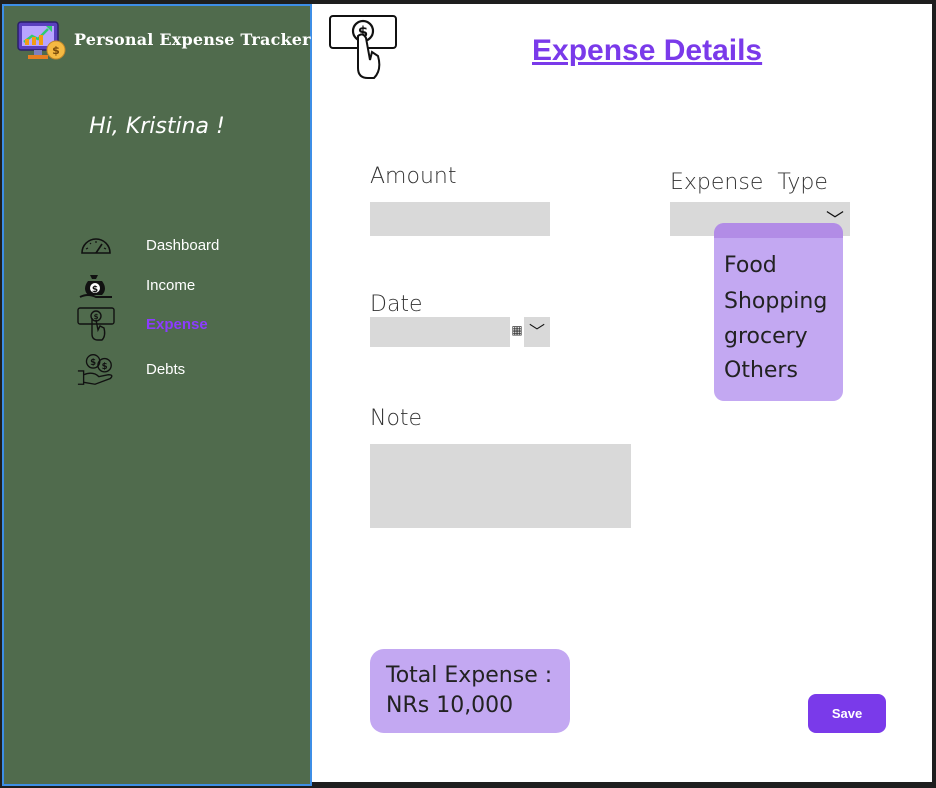 The width and height of the screenshot is (936, 788). Describe the element at coordinates (166, 369) in the screenshot. I see `sidebar-item-label: Debts` at that location.